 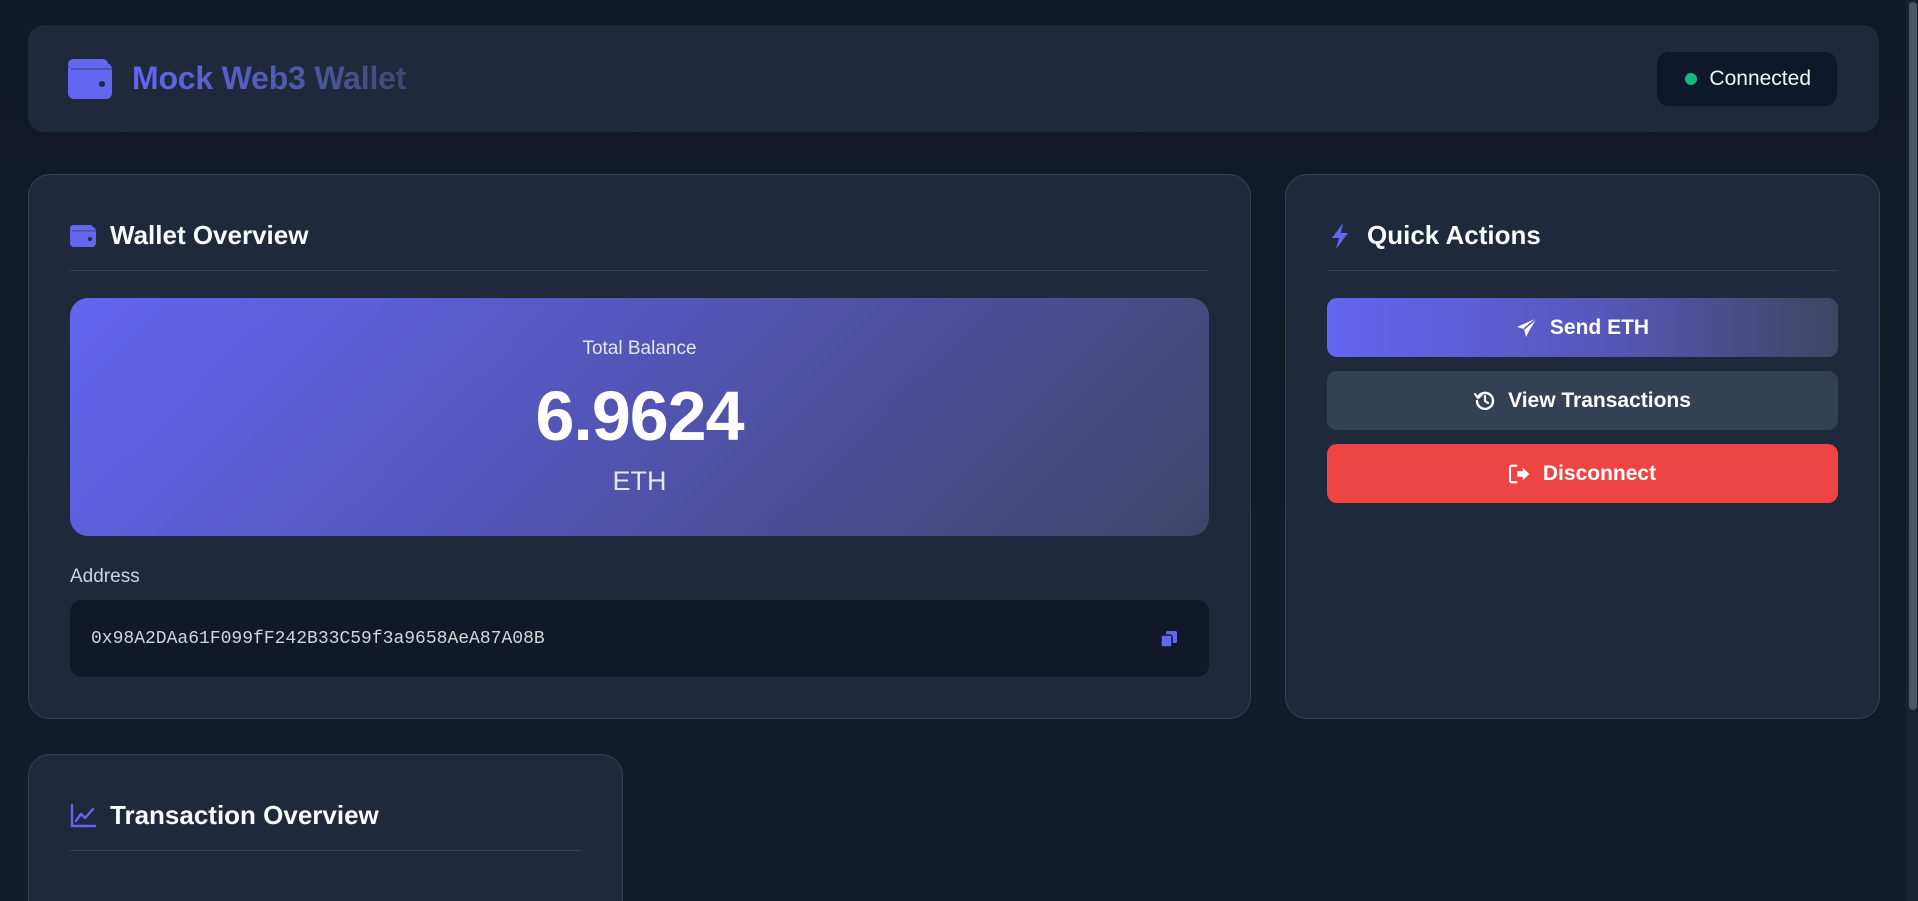 What do you see at coordinates (1599, 327) in the screenshot?
I see `send-eth-label: Send ETH` at bounding box center [1599, 327].